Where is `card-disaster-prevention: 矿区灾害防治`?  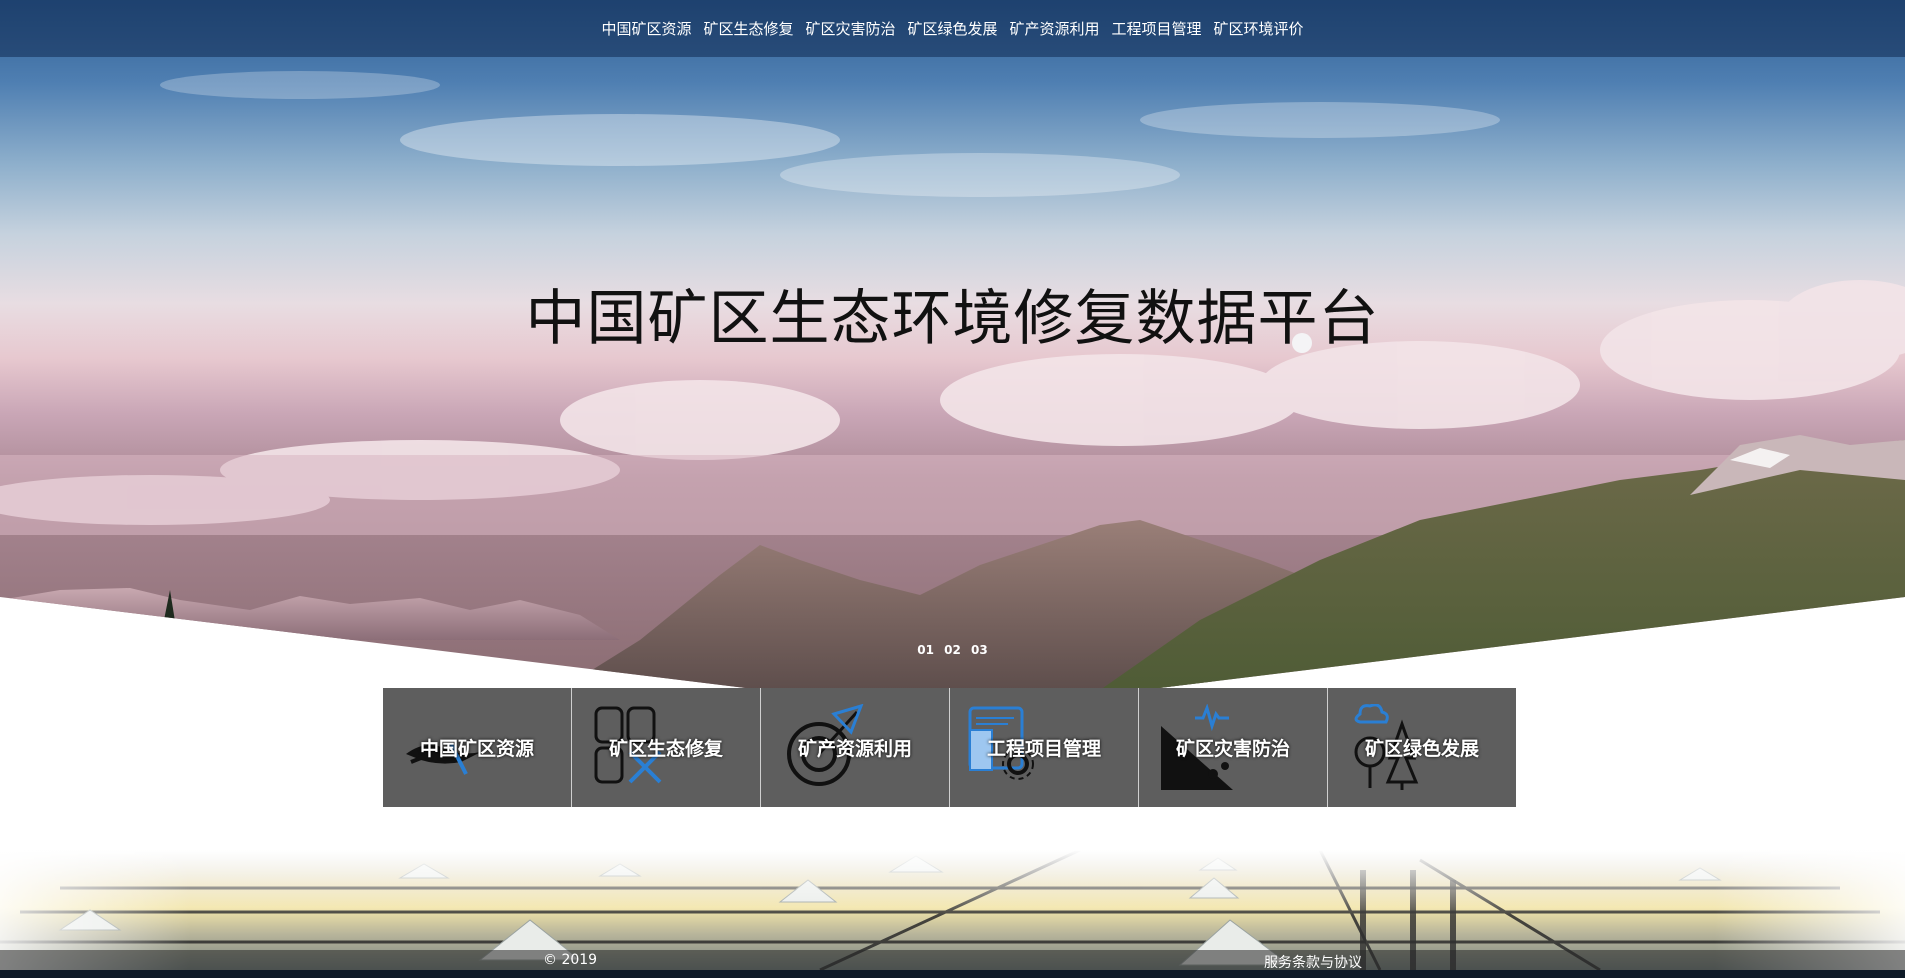
card-disaster-prevention: 矿区灾害防治 is located at coordinates (1233, 747).